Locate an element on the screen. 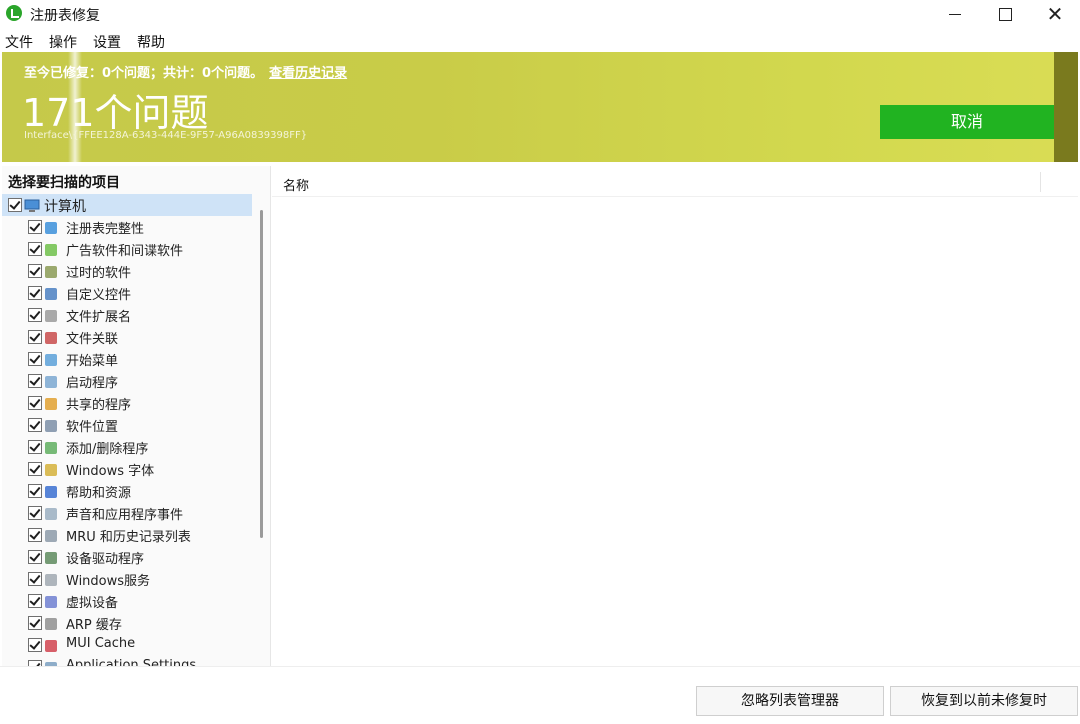 This screenshot has width=1080, height=724. ignore-list-manager-button: 忽略列表管理器 is located at coordinates (790, 701).